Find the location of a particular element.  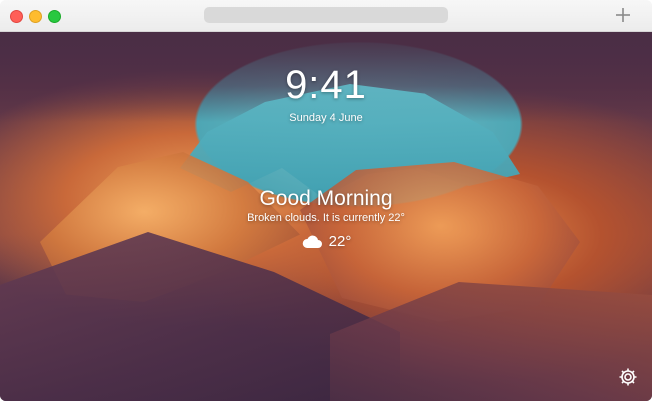

greeting-text: Good Morning is located at coordinates (326, 198).